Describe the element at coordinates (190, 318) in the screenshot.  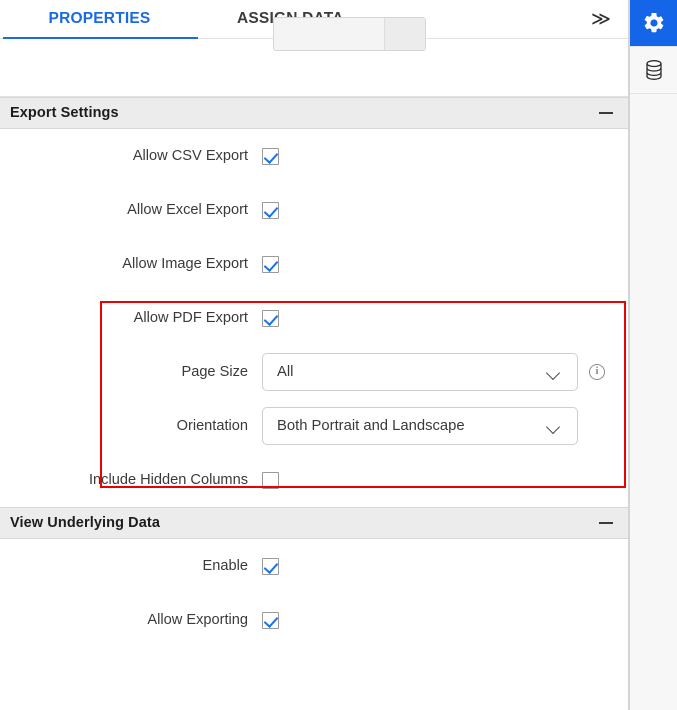
I see `label-allow-pdf-export: Allow PDF Export` at that location.